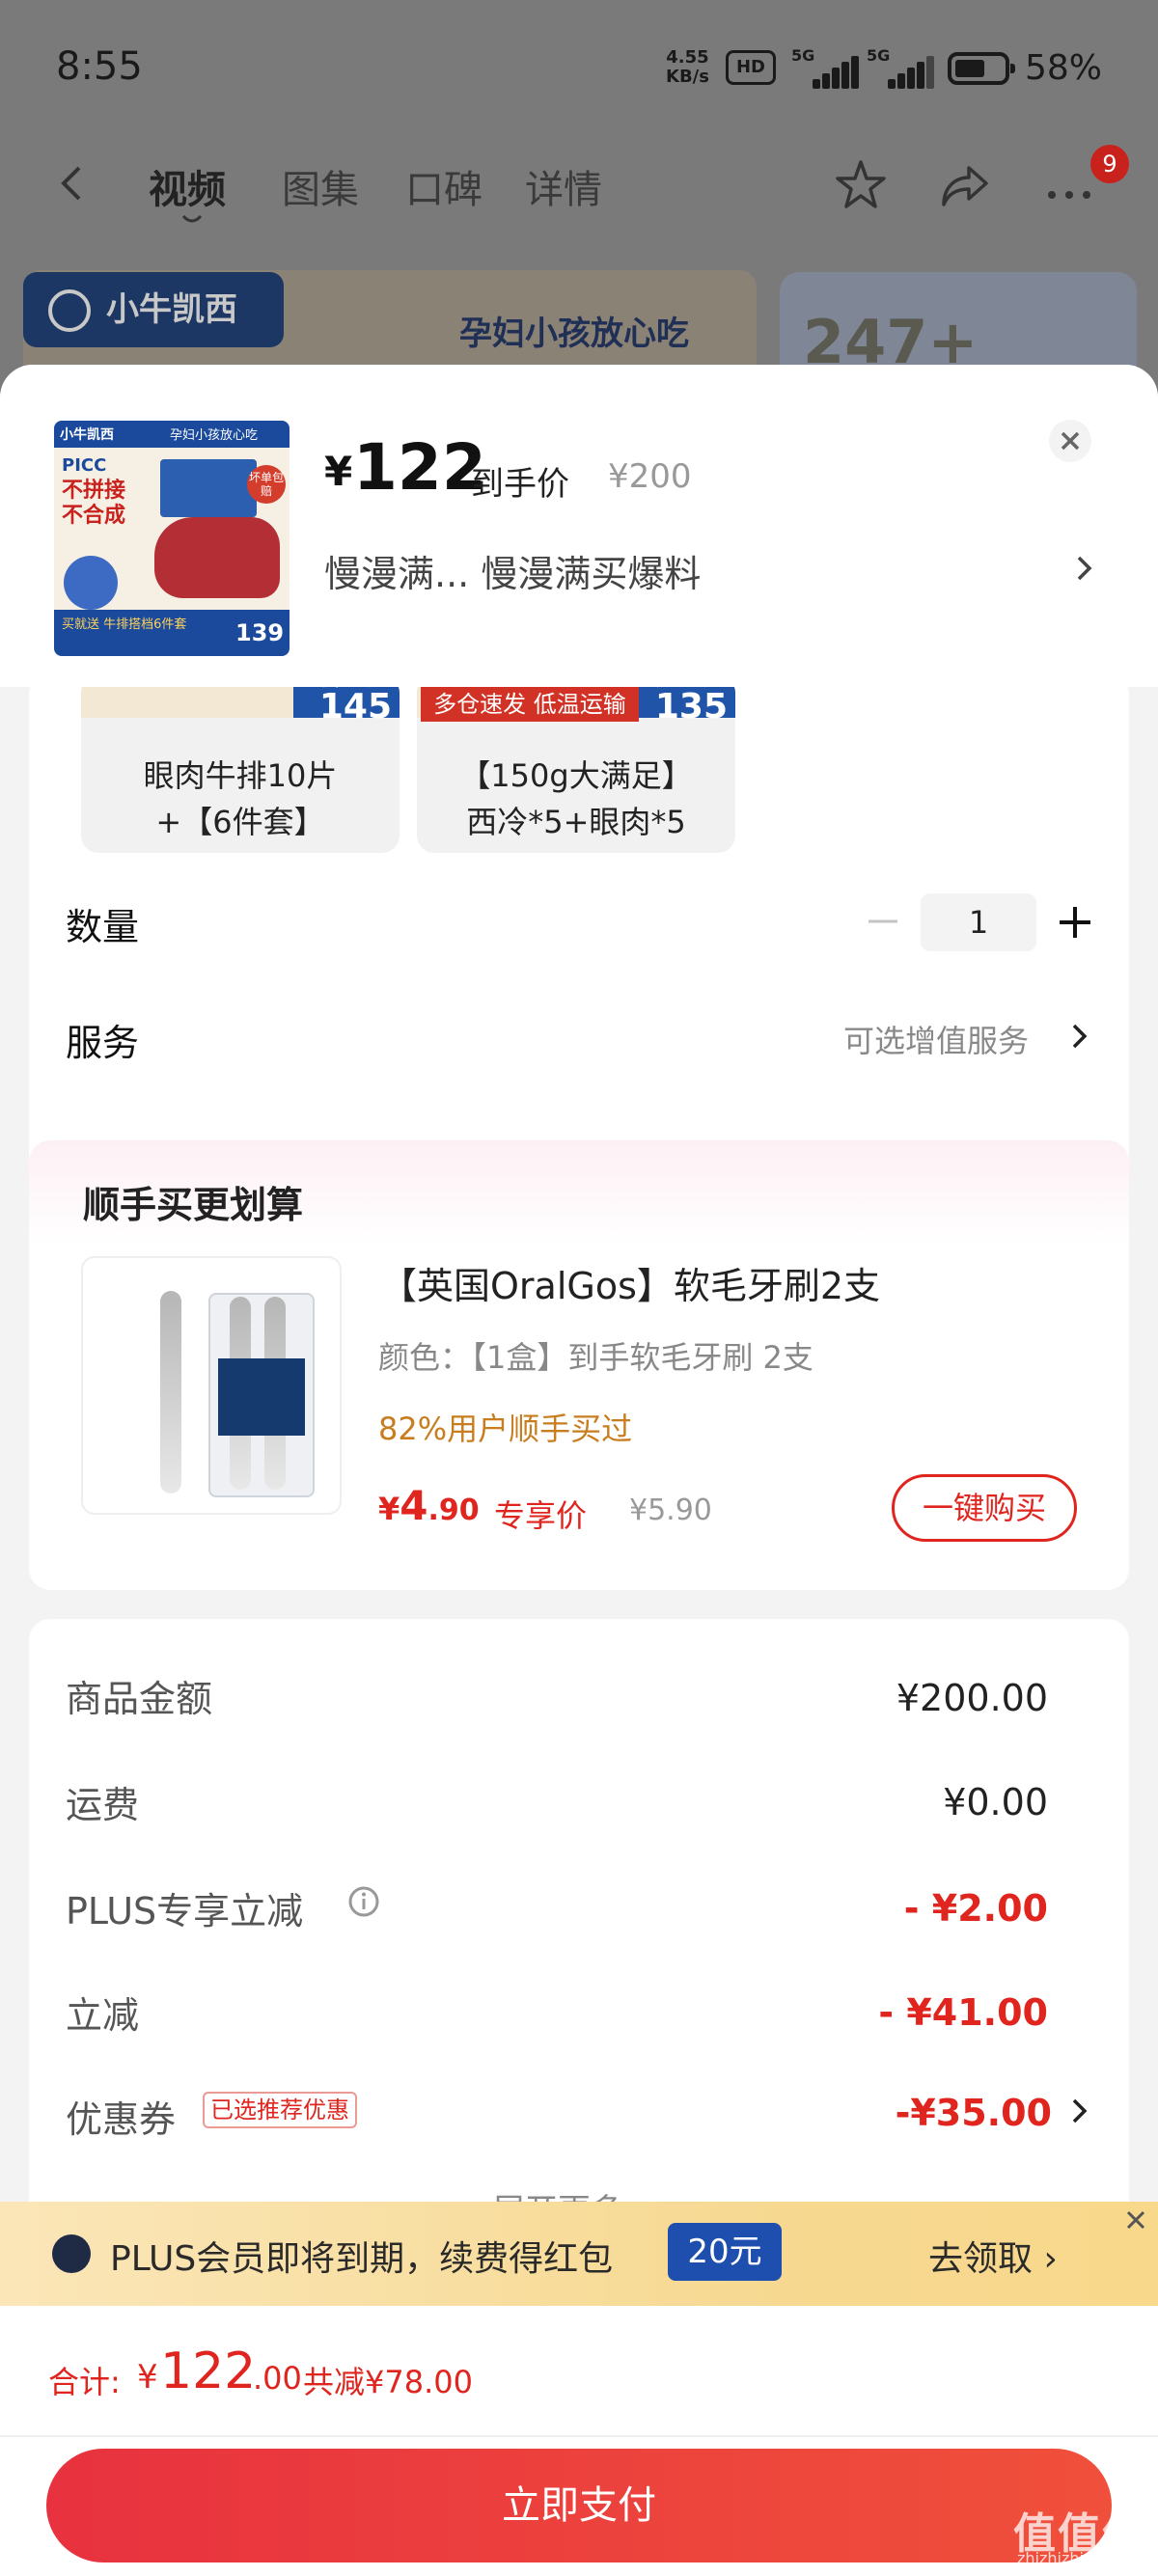  I want to click on total-label: 合计:, so click(84, 2382).